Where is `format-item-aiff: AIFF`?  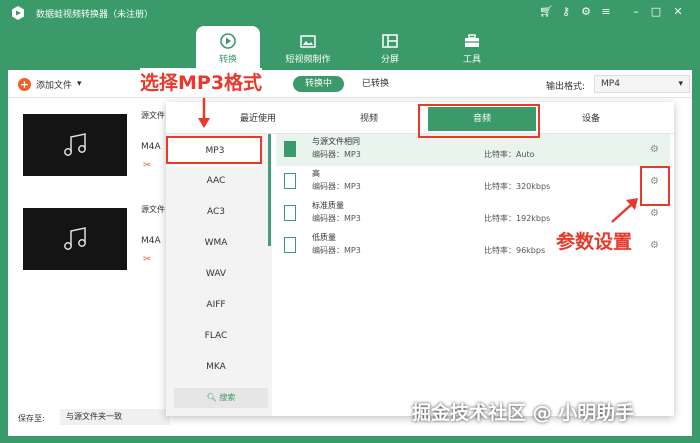 format-item-aiff: AIFF is located at coordinates (216, 305).